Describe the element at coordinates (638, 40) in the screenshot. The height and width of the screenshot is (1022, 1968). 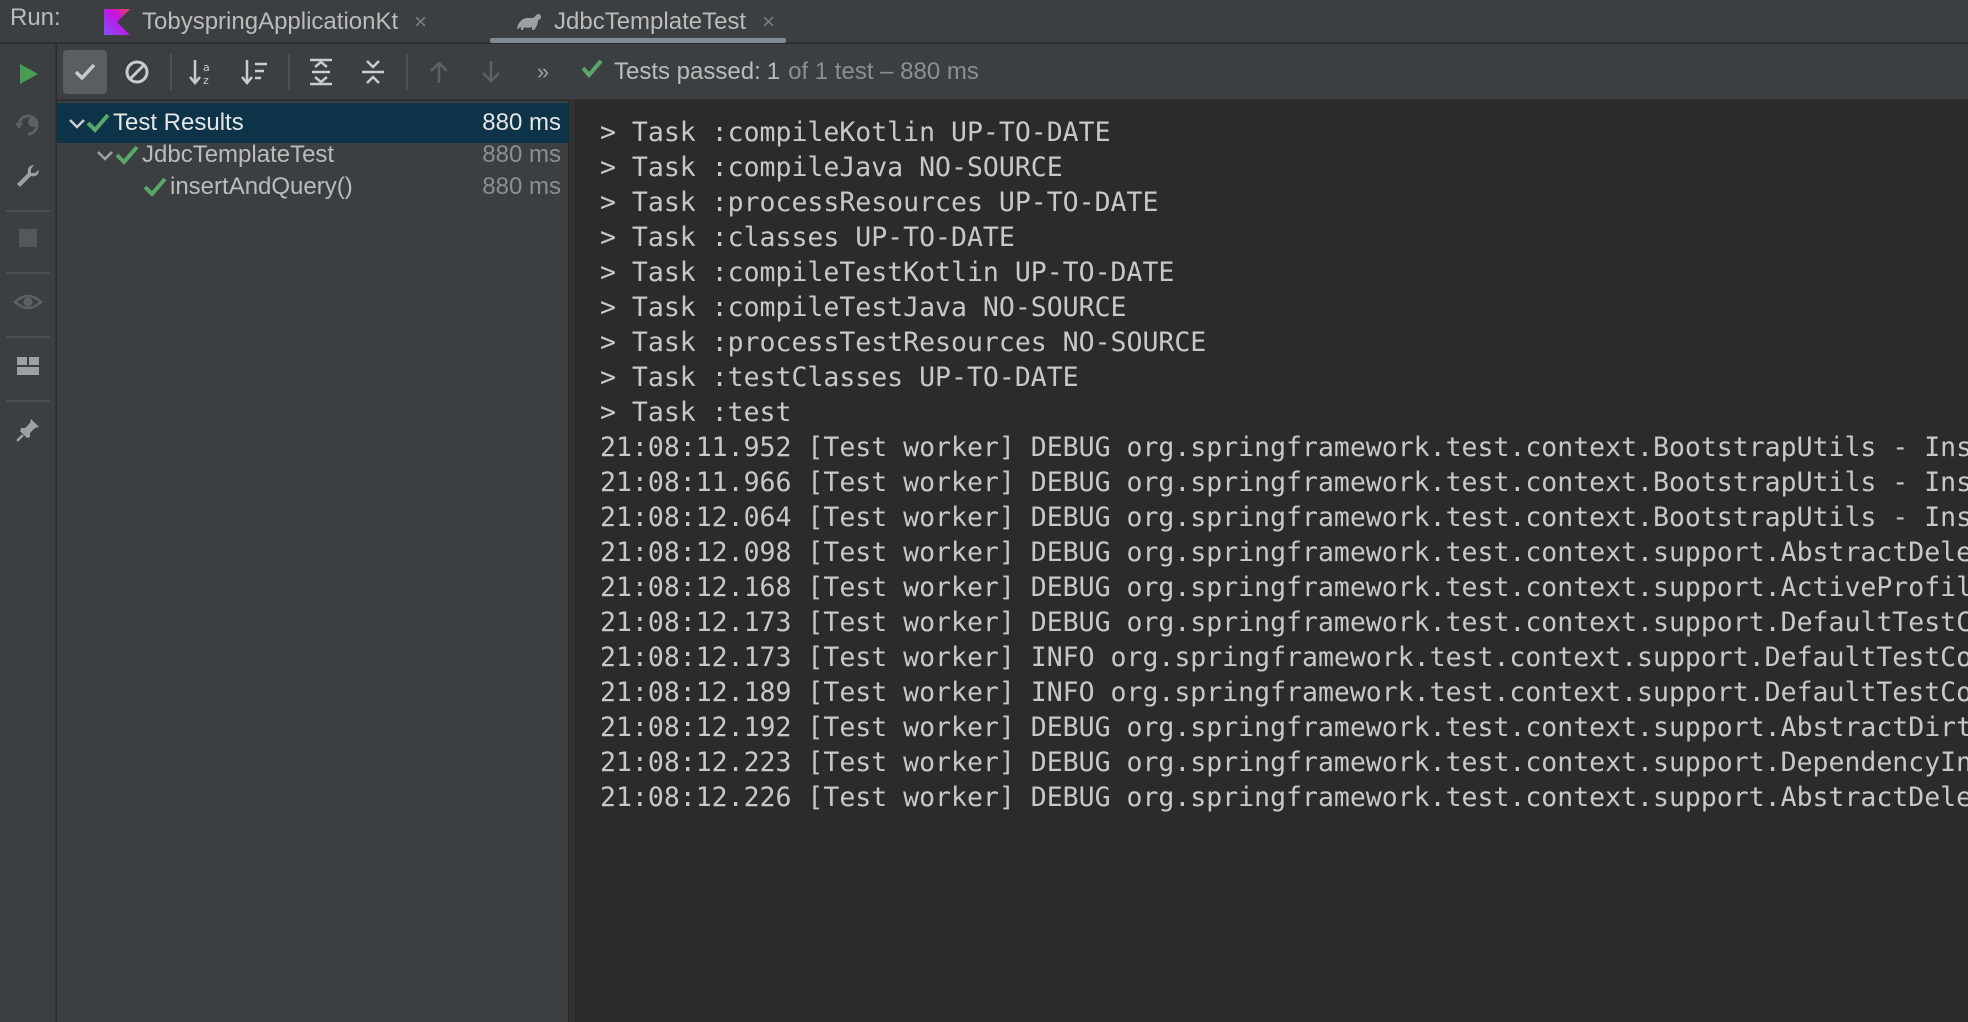
I see `active-tab-indicator` at that location.